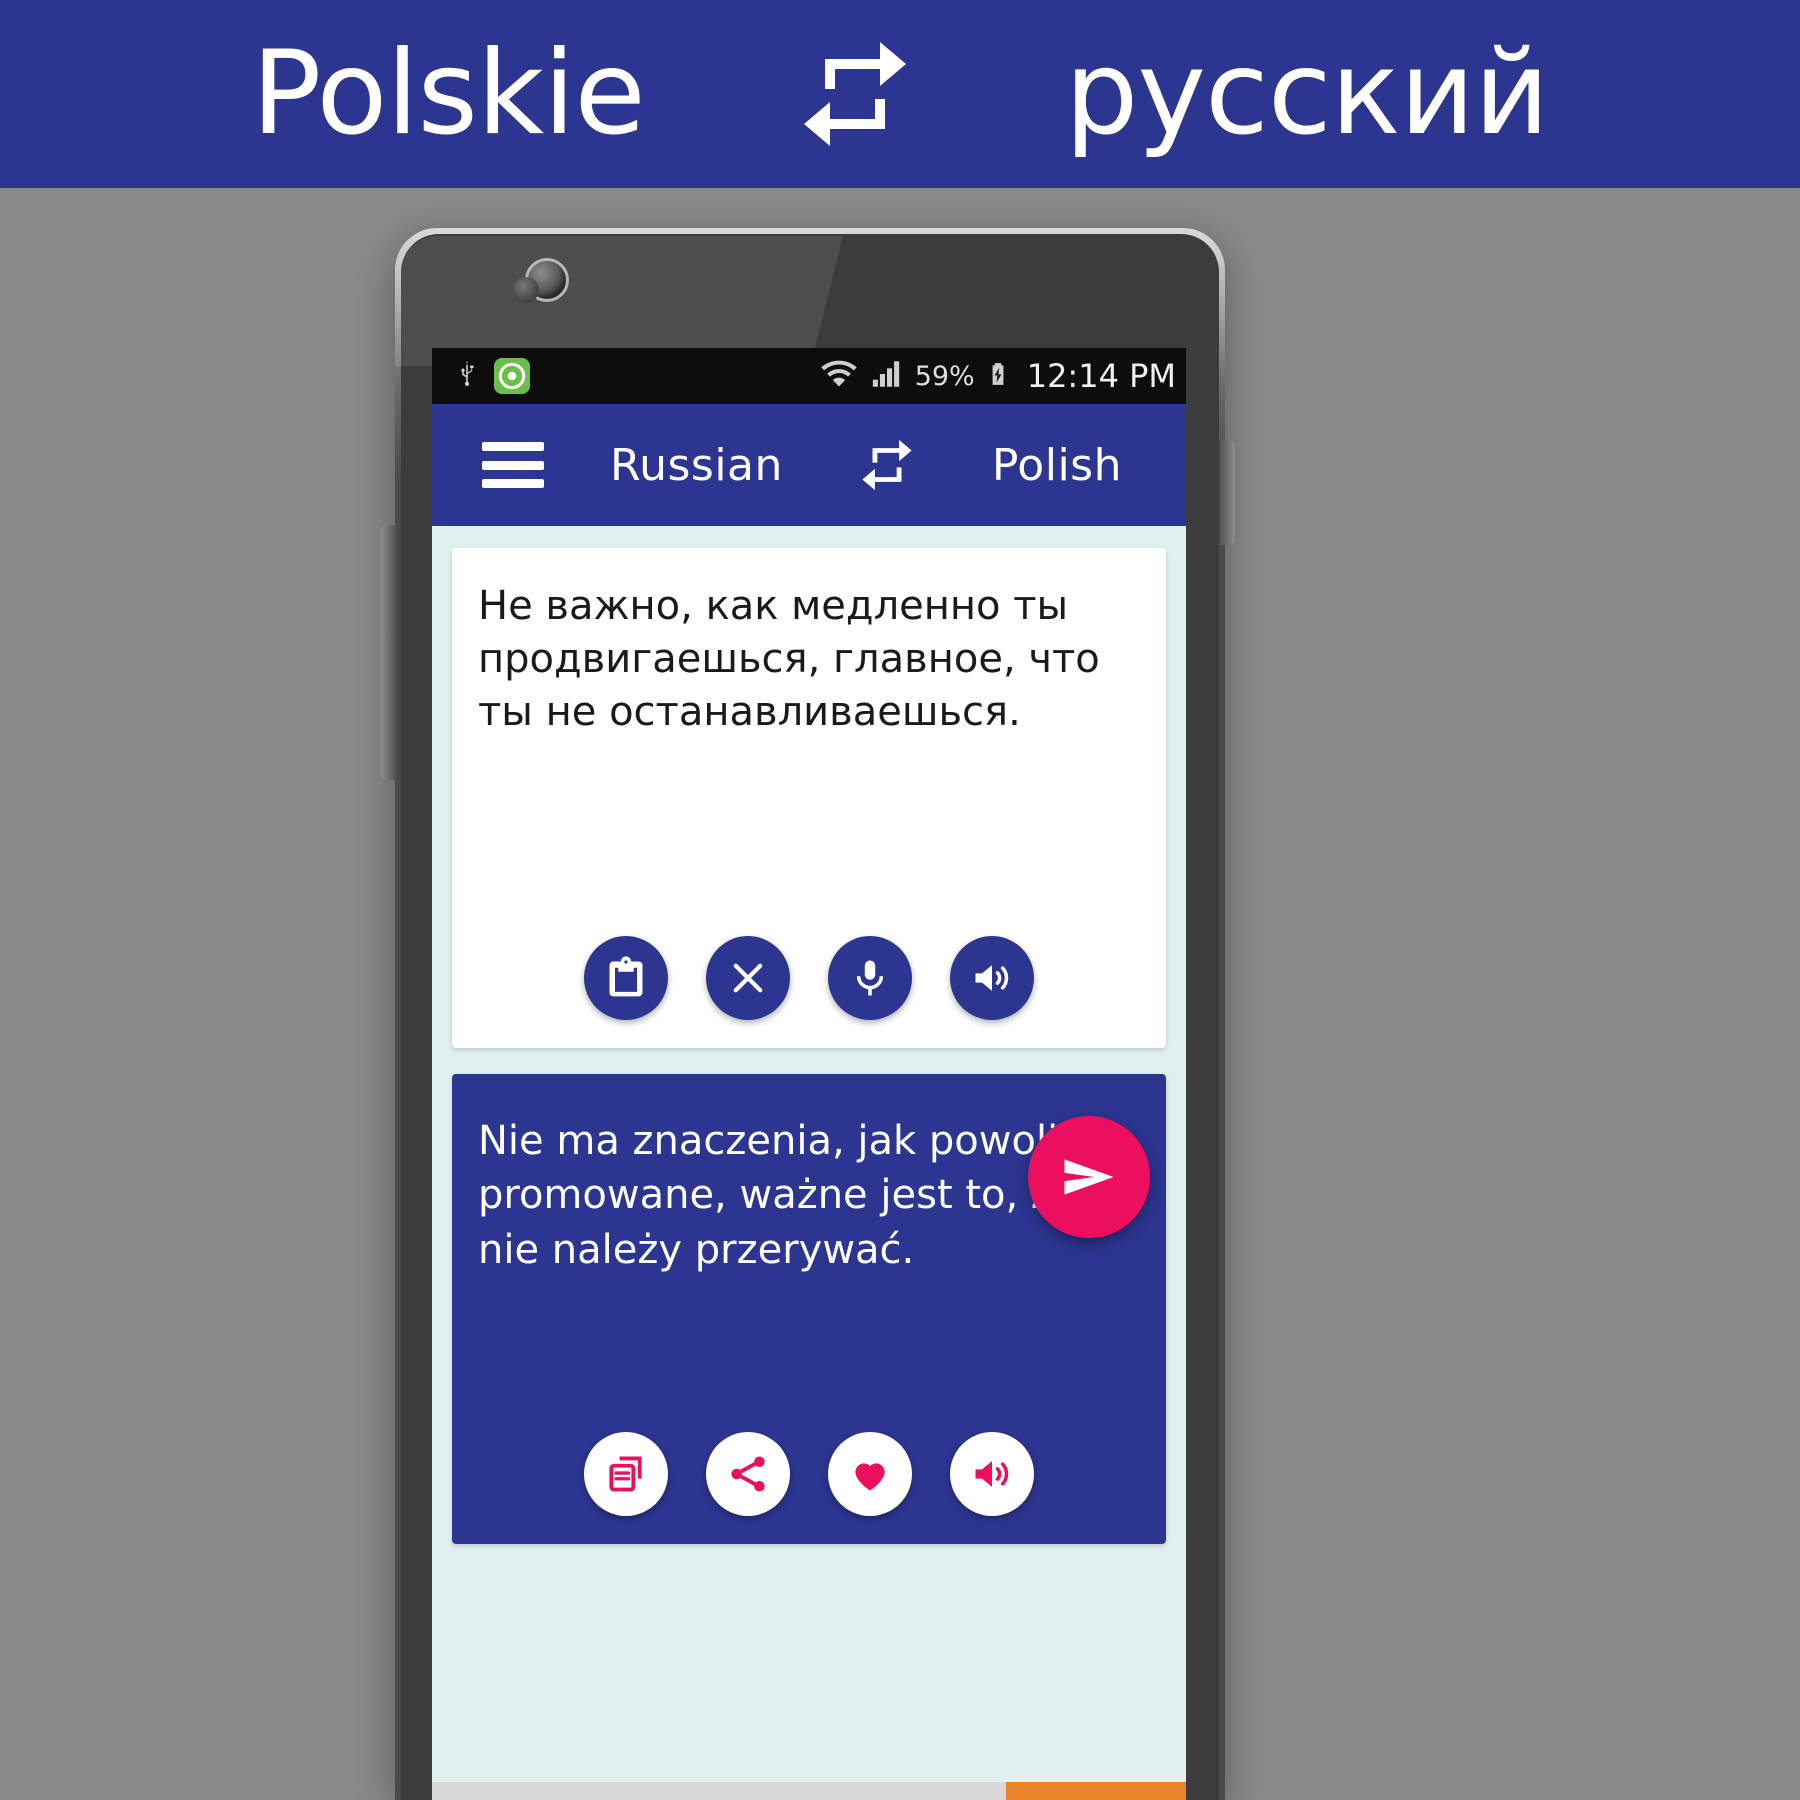 The image size is (1800, 1800). I want to click on promo-right-language: русский, so click(1307, 93).